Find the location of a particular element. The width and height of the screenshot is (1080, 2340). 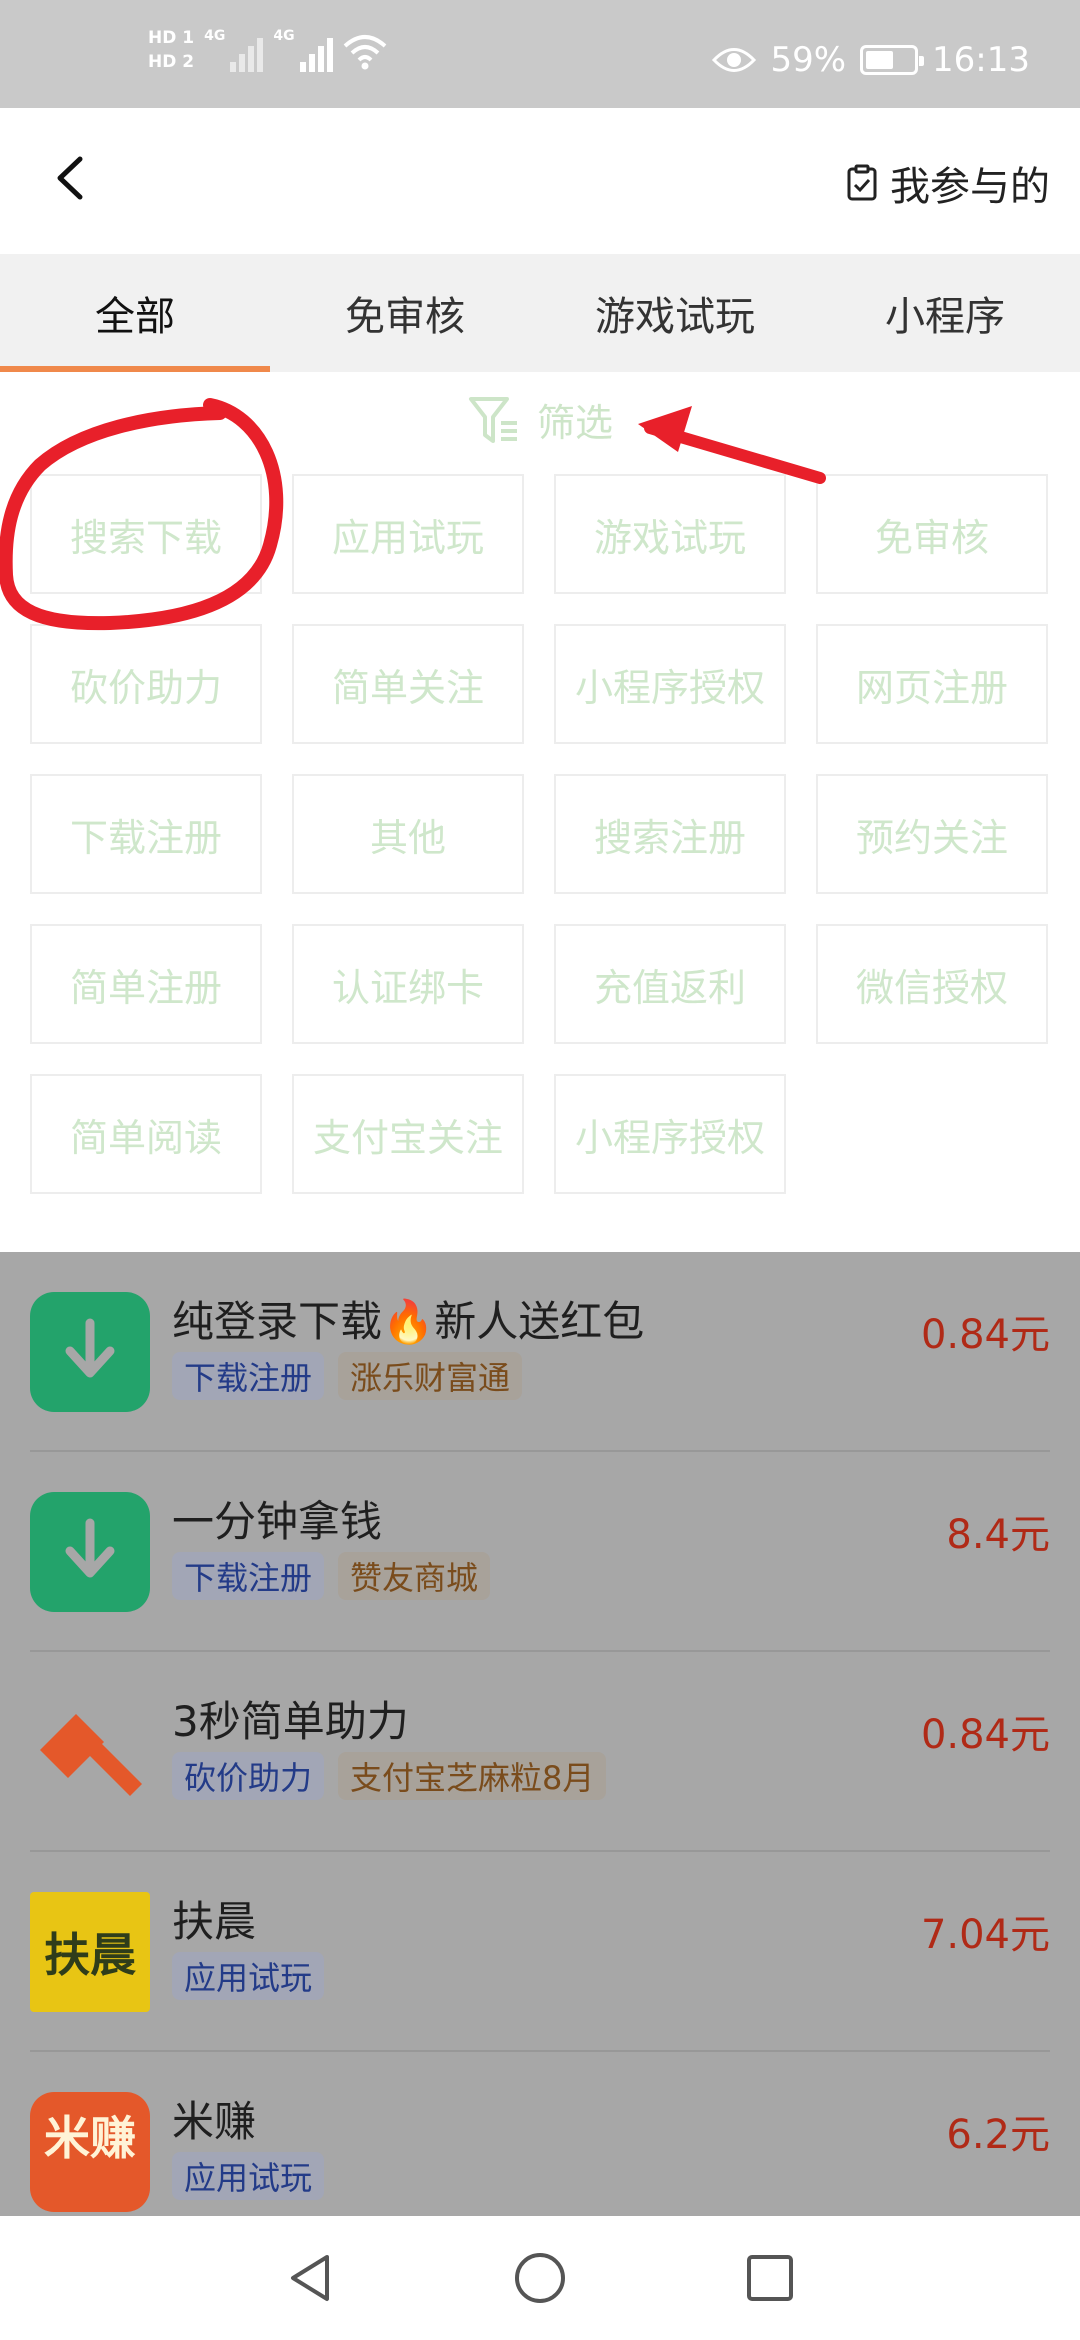

filter-chip-game-trial: 游戏试玩 is located at coordinates (670, 534).